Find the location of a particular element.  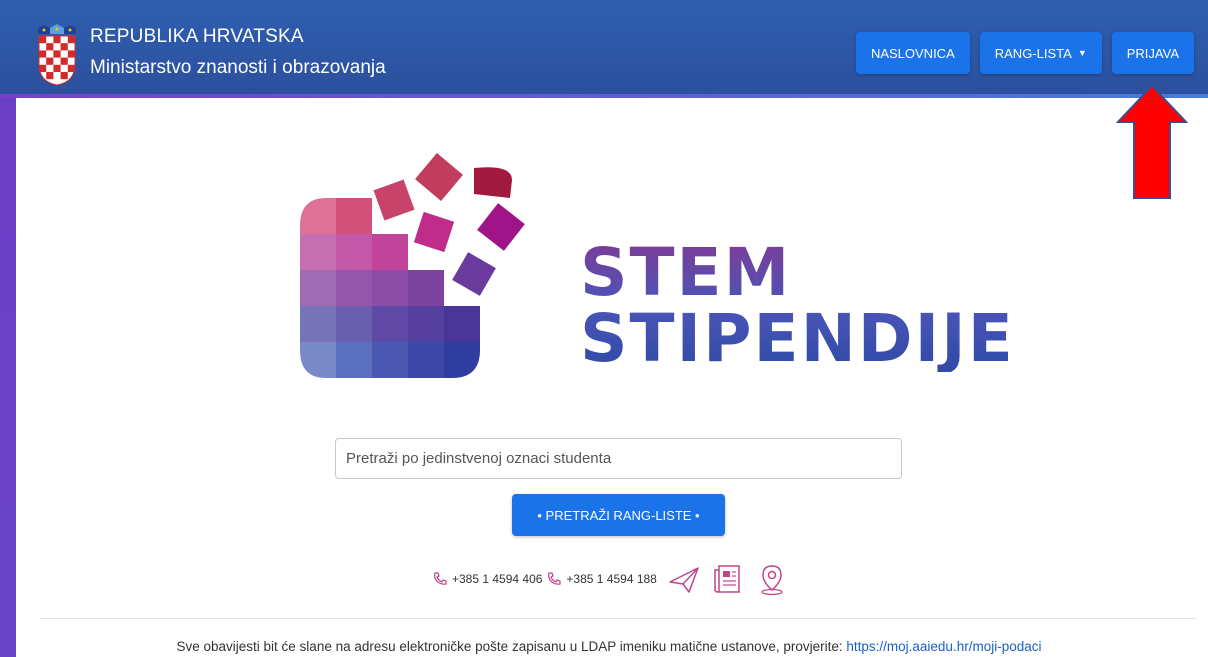

paper-plane-icon is located at coordinates (684, 579).